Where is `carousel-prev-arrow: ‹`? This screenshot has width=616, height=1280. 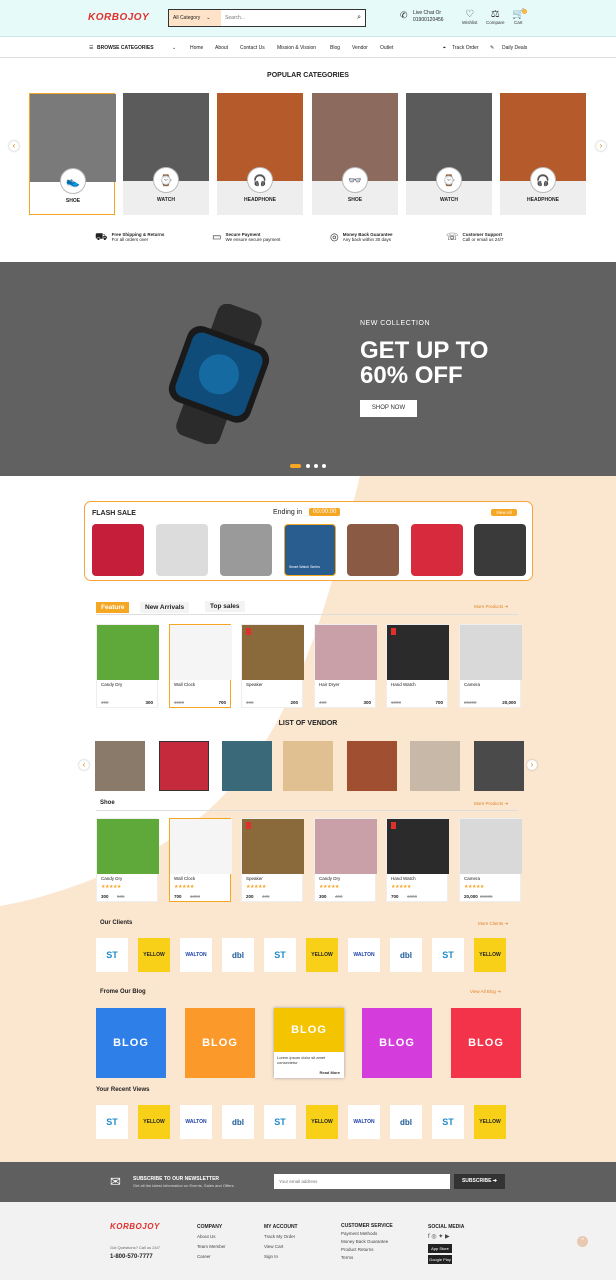 carousel-prev-arrow: ‹ is located at coordinates (14, 146).